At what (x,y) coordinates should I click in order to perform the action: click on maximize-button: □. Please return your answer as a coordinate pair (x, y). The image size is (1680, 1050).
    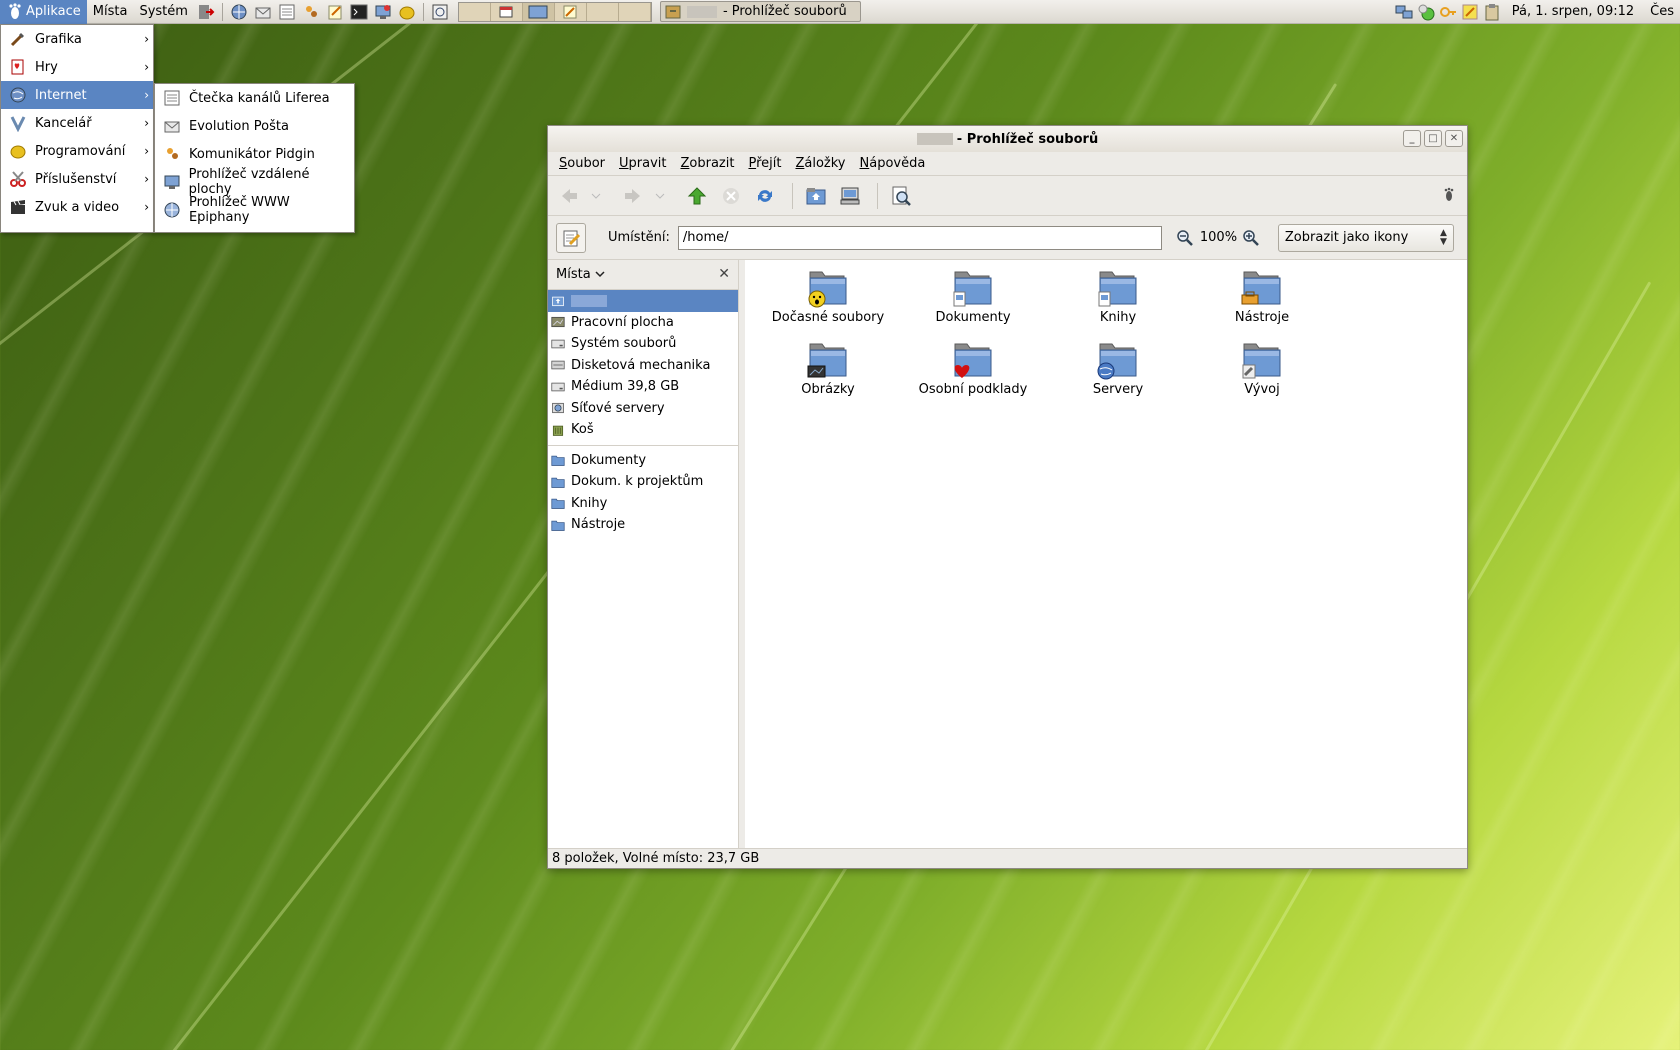
    Looking at the image, I should click on (1433, 138).